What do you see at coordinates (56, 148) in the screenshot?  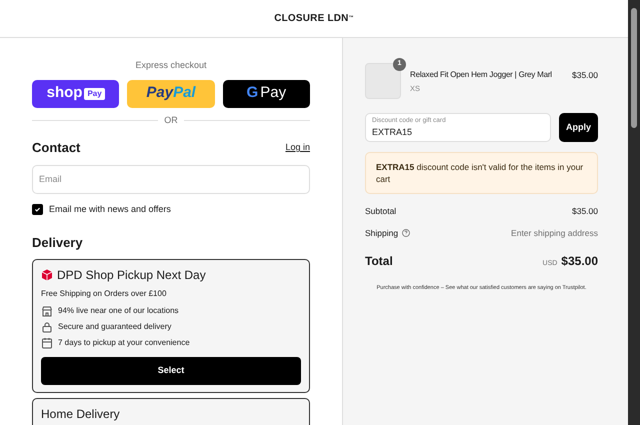 I see `section-heading: Contact` at bounding box center [56, 148].